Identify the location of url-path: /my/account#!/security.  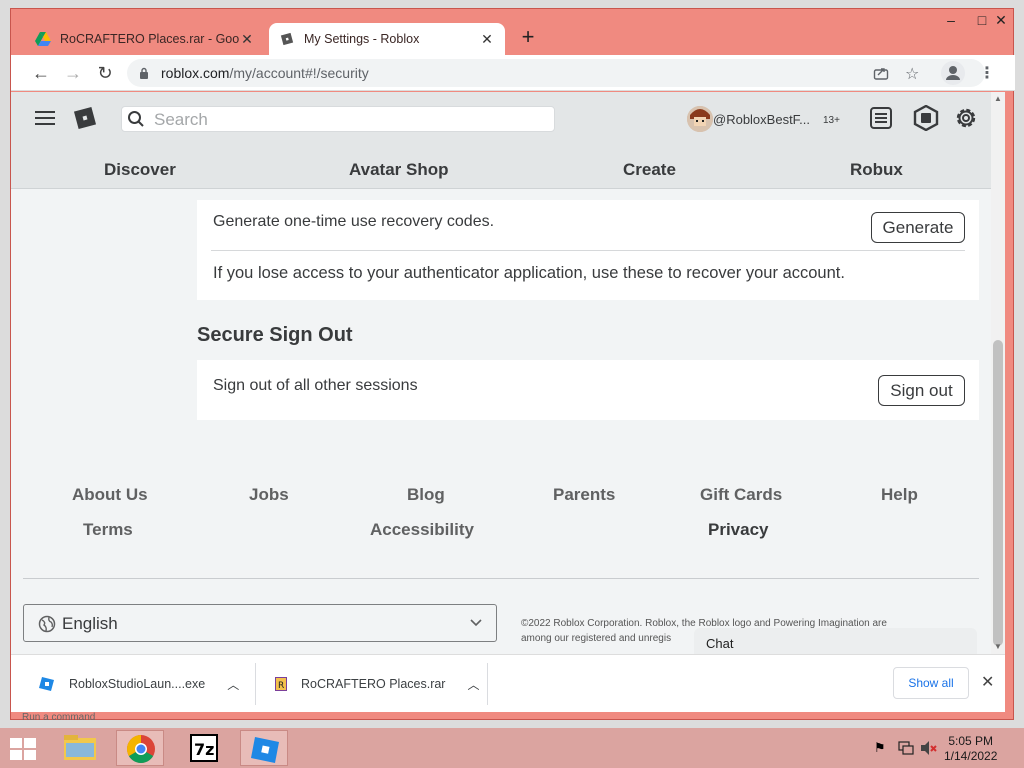
(299, 73).